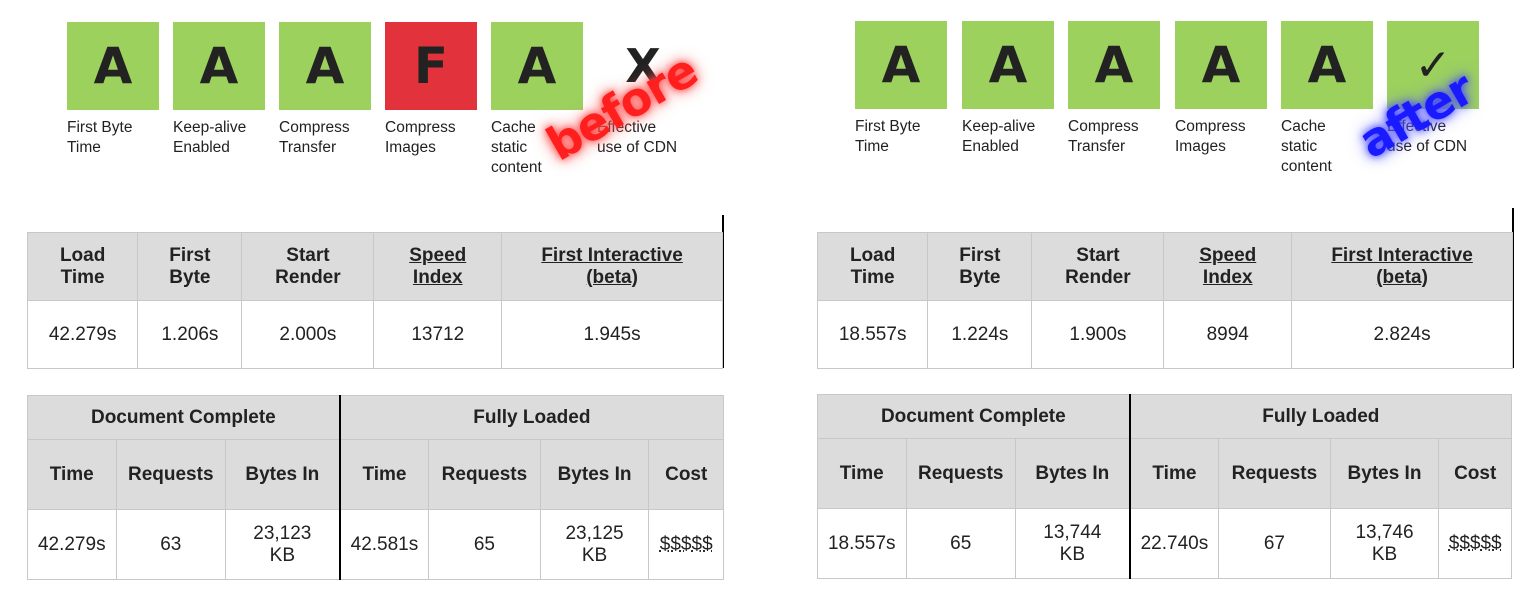 Image resolution: width=1536 pixels, height=597 pixels. I want to click on grade-box: X, so click(643, 66).